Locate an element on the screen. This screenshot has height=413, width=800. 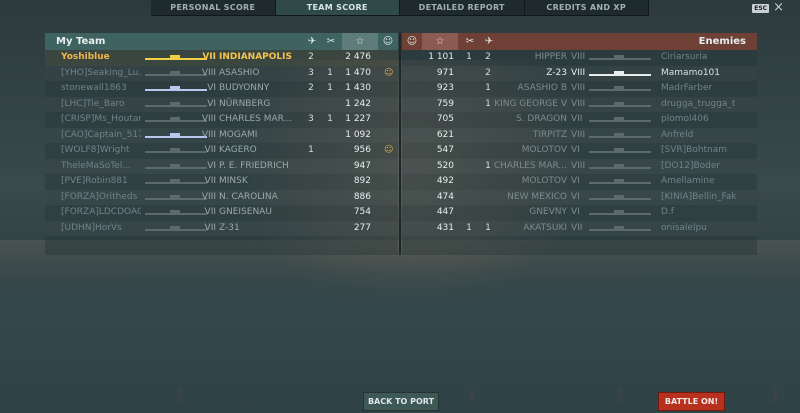
player-score: 892 is located at coordinates (362, 181).